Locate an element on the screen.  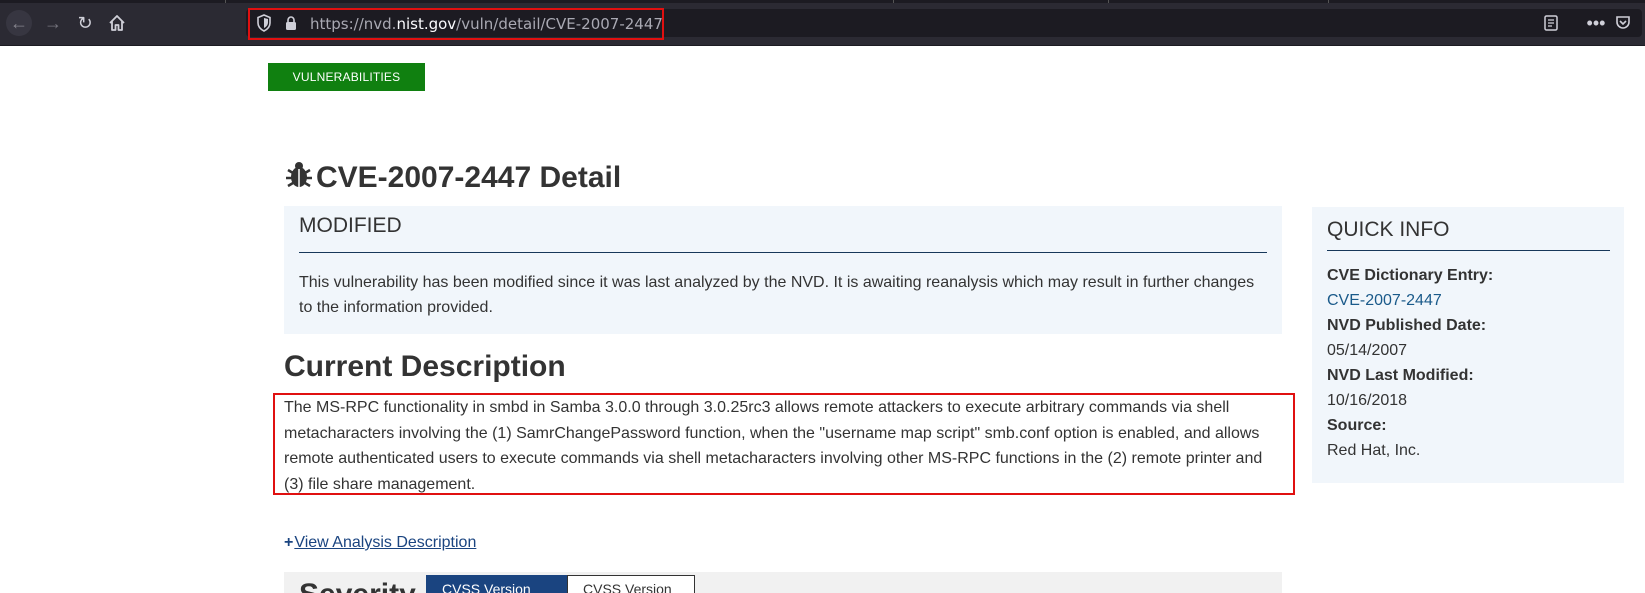
pocket-icon is located at coordinates (1623, 23).